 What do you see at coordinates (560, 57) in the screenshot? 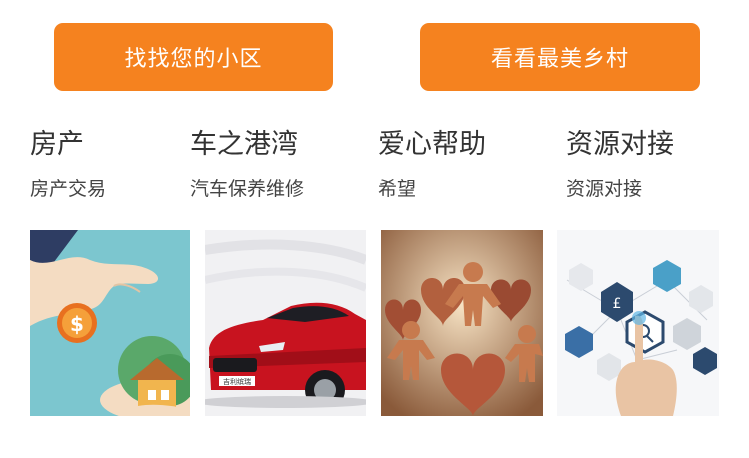
I see `beautiful-village-button: 看看最美乡村` at bounding box center [560, 57].